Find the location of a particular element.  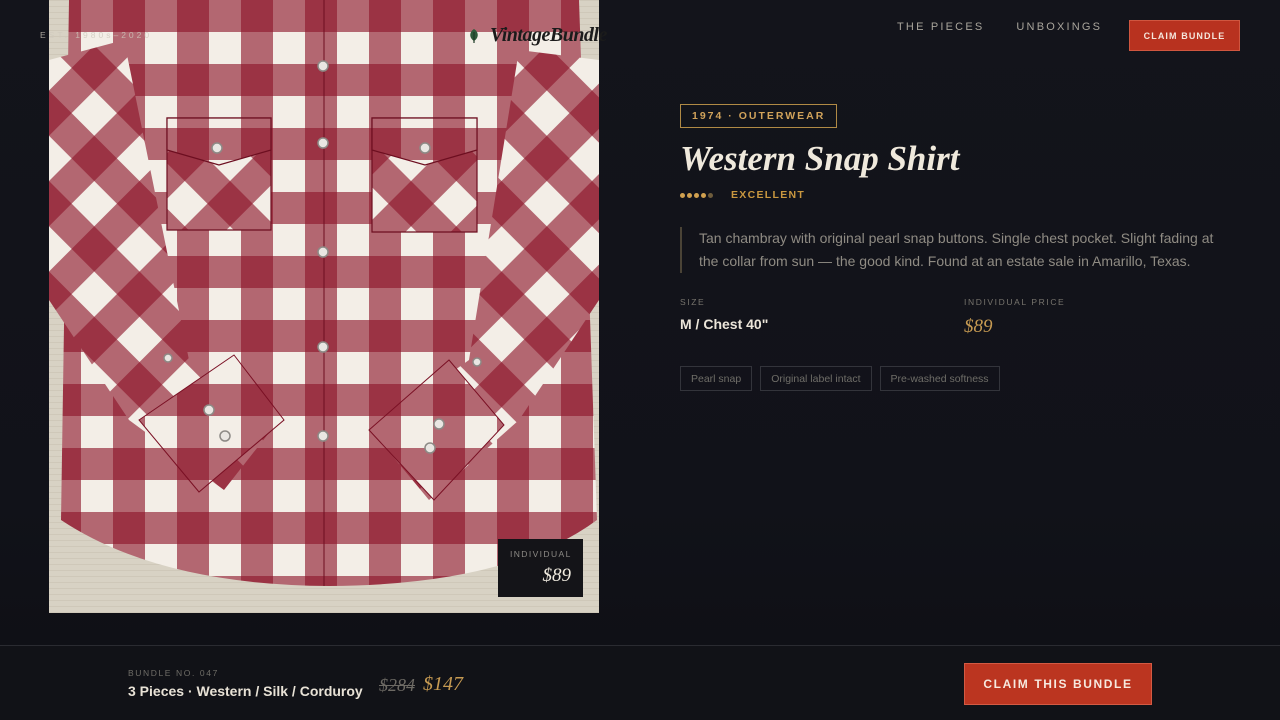

size-label: SIZE is located at coordinates (693, 302).